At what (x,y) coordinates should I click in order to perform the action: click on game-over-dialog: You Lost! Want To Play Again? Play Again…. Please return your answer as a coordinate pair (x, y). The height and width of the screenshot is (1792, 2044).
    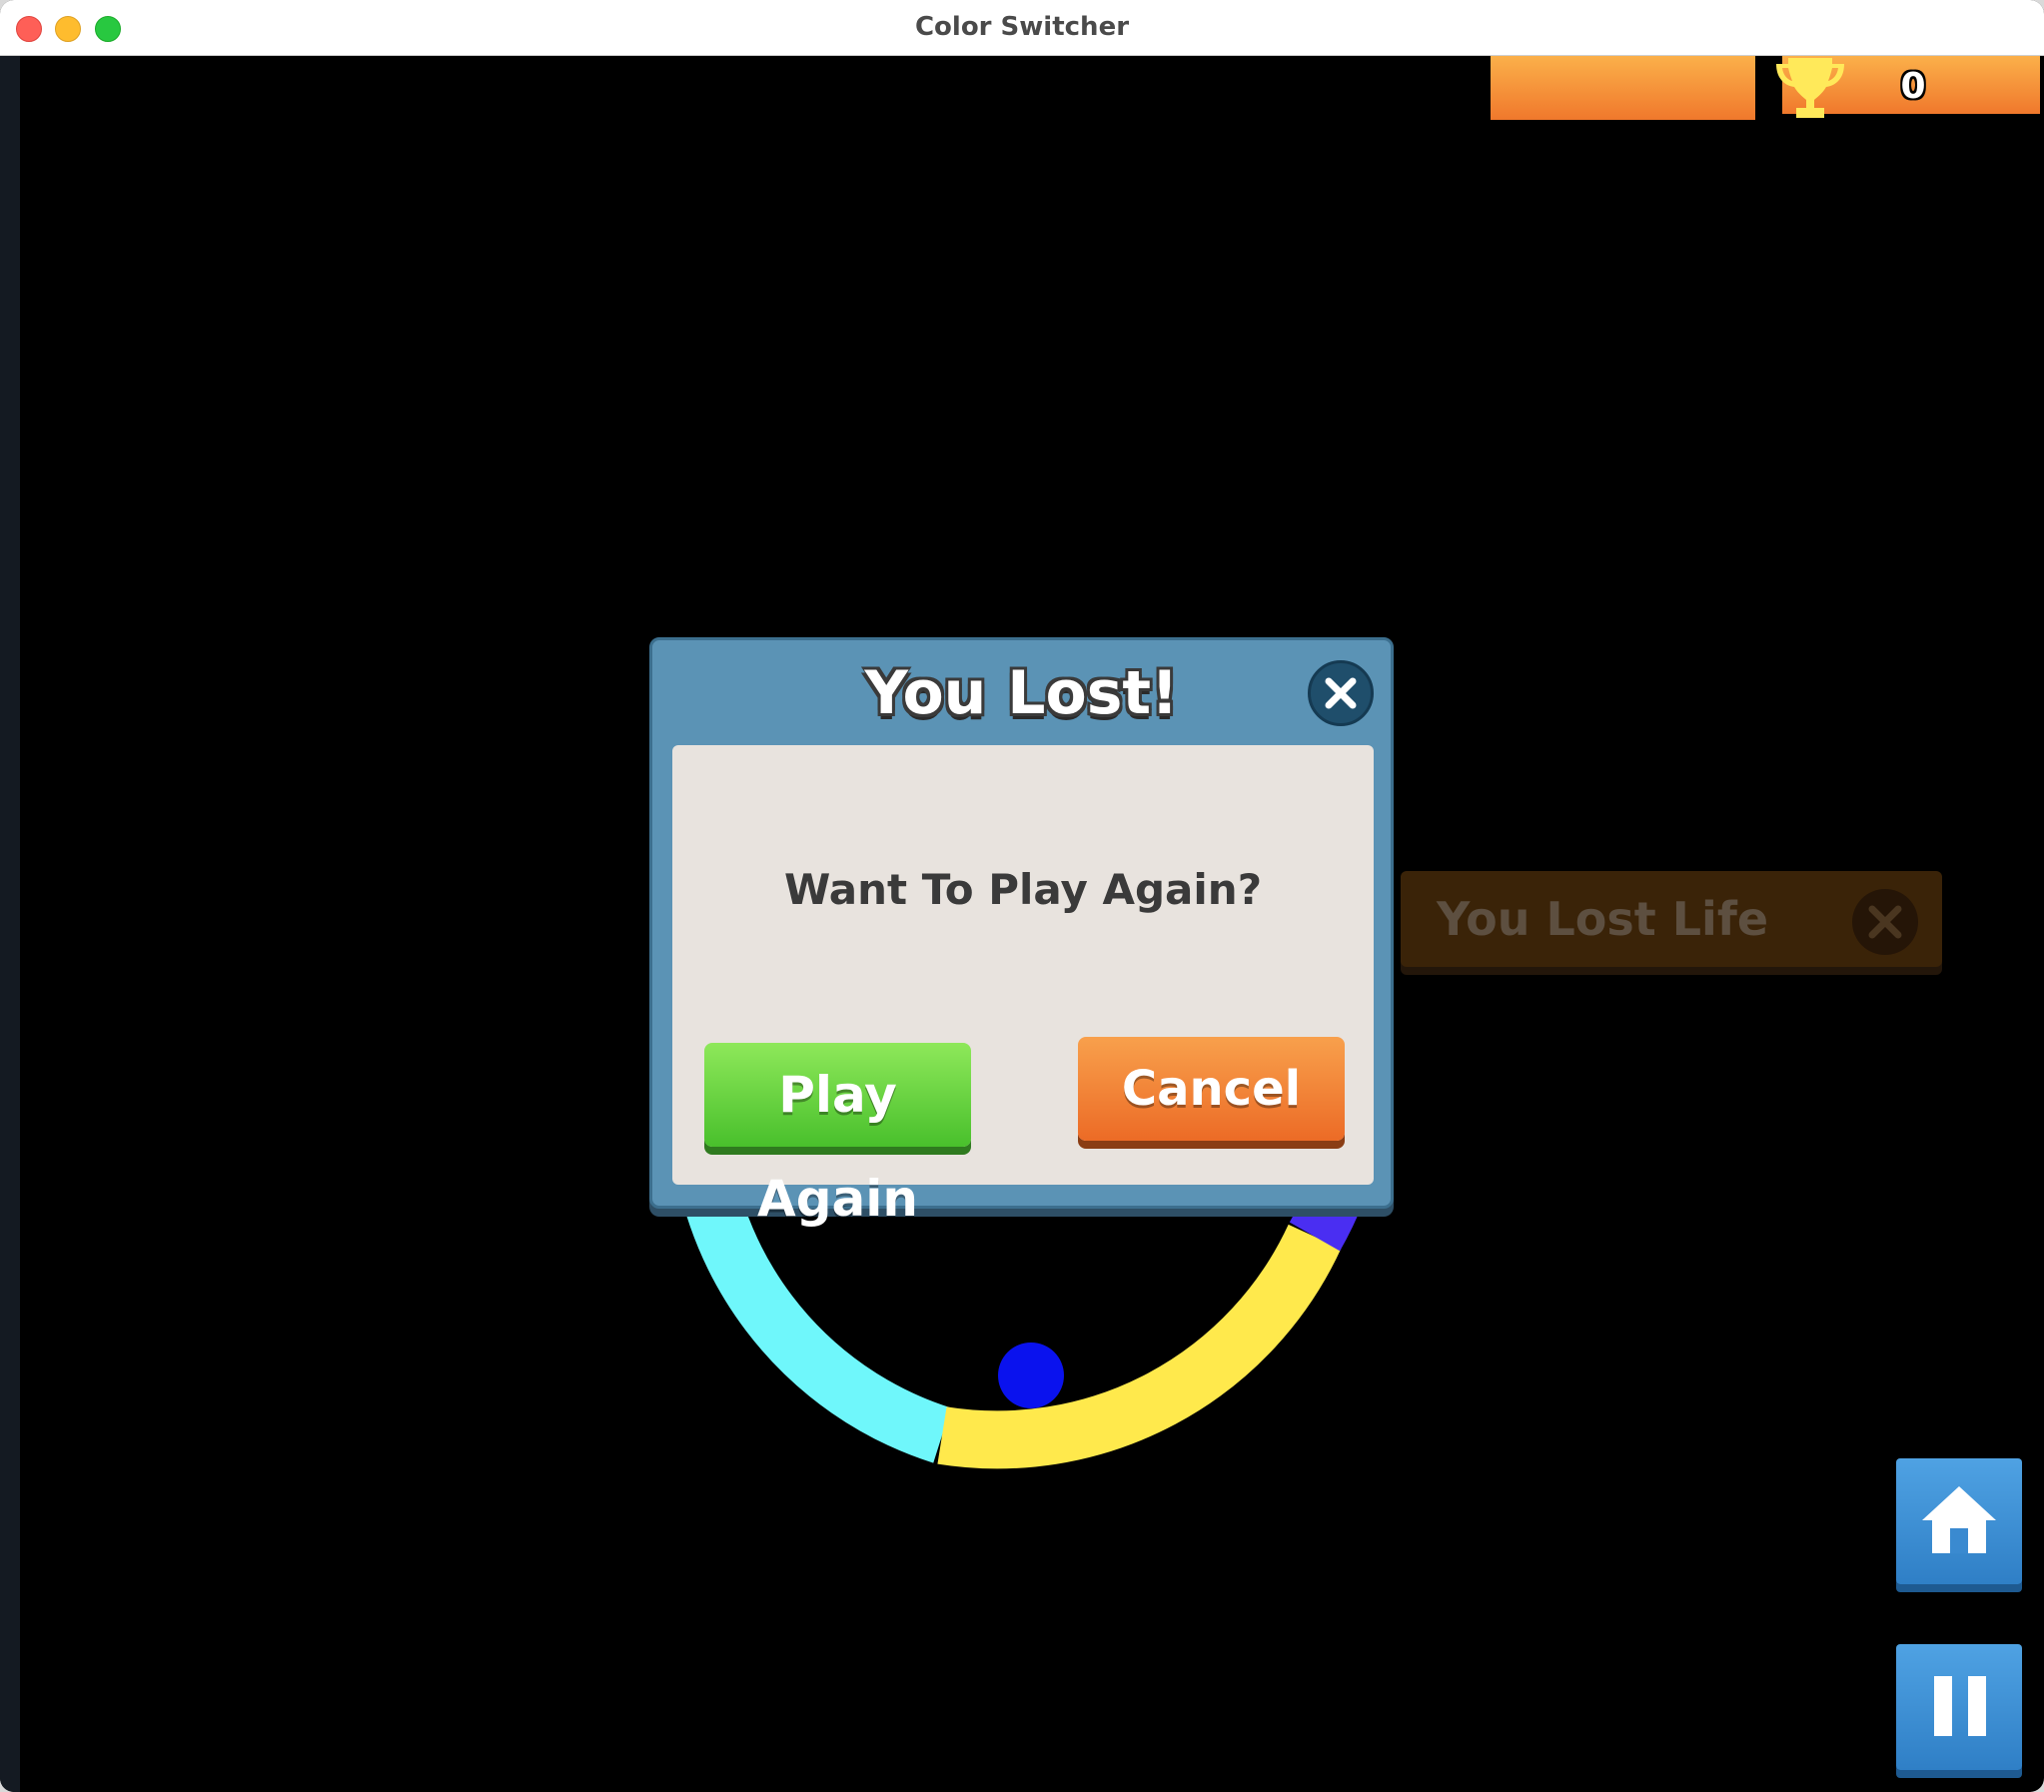
    Looking at the image, I should click on (1021, 932).